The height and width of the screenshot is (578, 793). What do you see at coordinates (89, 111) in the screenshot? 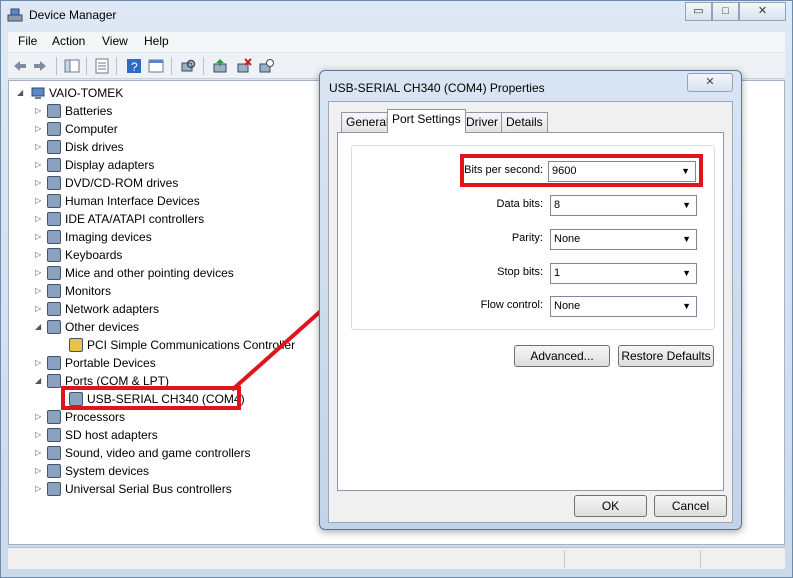
I see `tree-item-label: Batteries` at bounding box center [89, 111].